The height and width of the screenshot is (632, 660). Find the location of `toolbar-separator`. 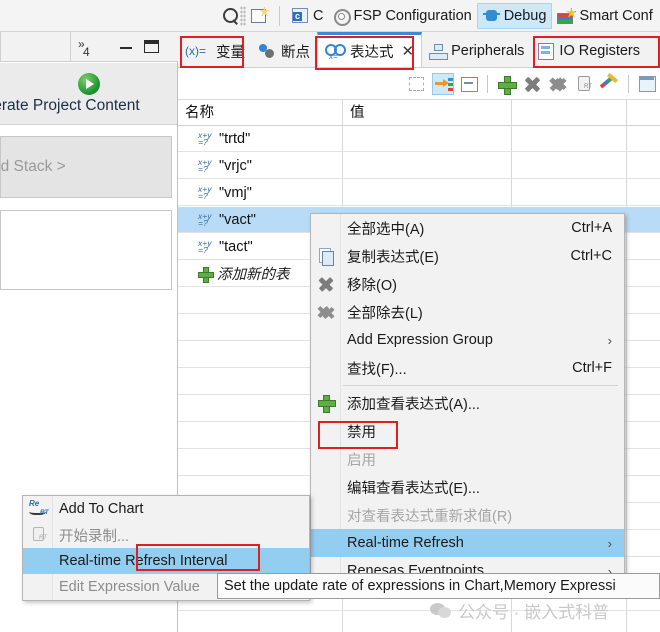

toolbar-separator is located at coordinates (279, 15).